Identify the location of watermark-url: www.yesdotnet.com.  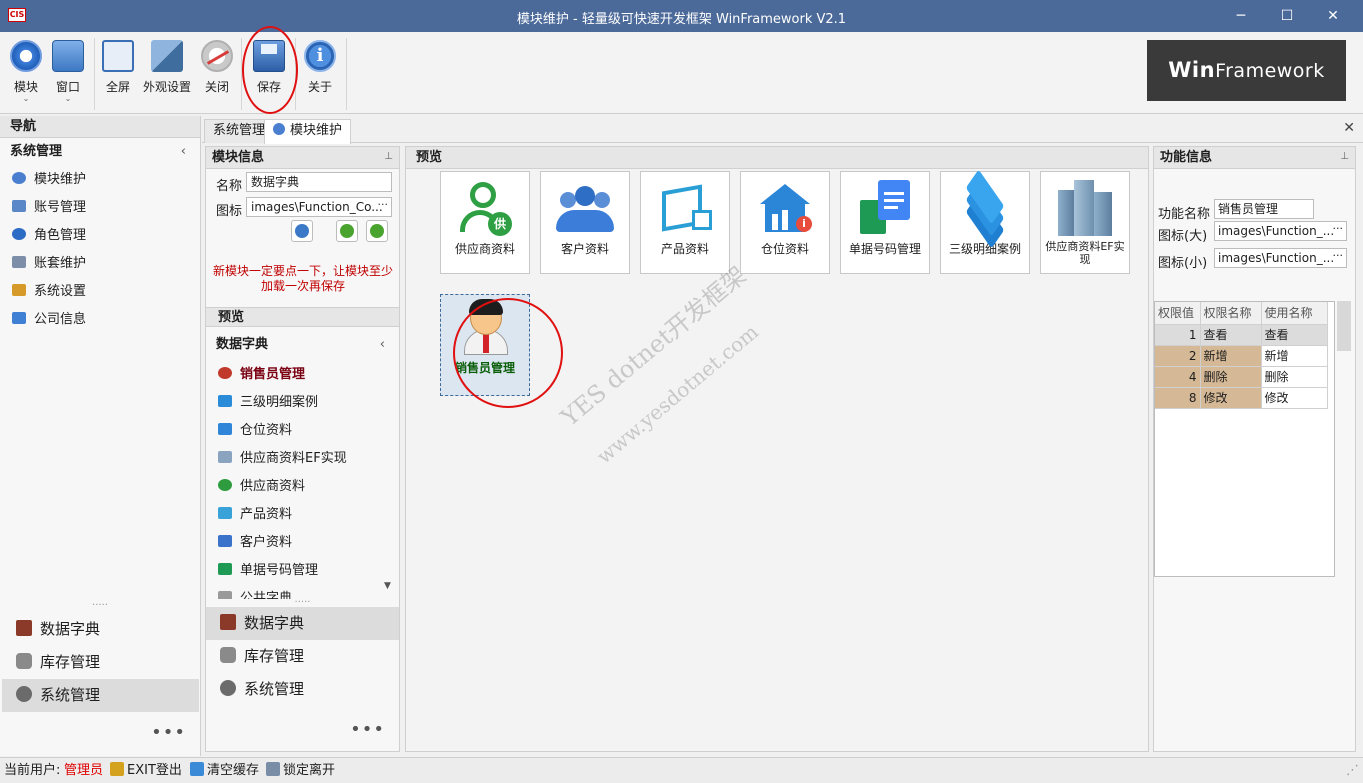
(677, 394).